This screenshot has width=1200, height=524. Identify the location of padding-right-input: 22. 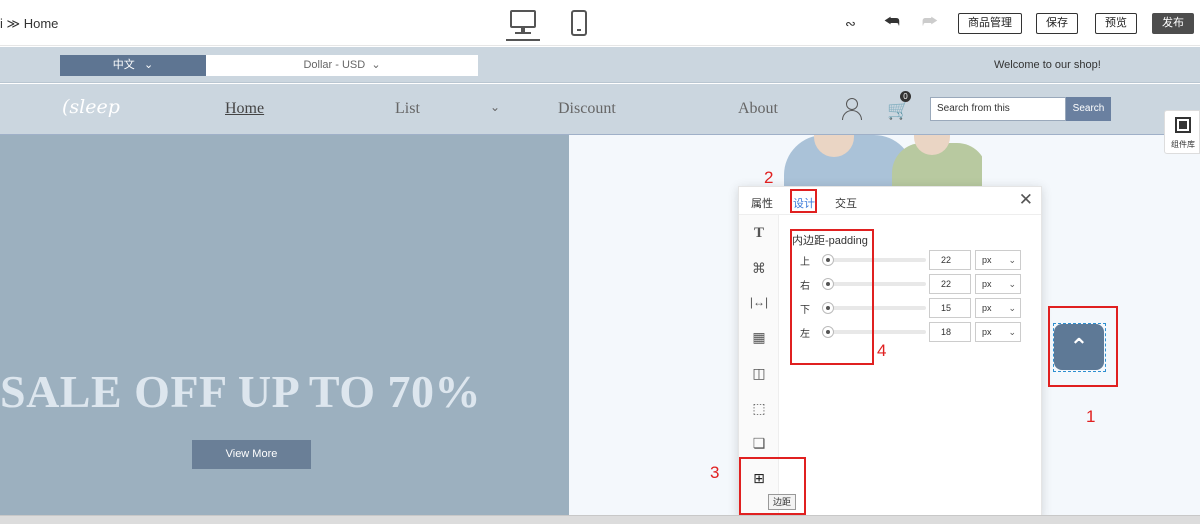
(950, 284).